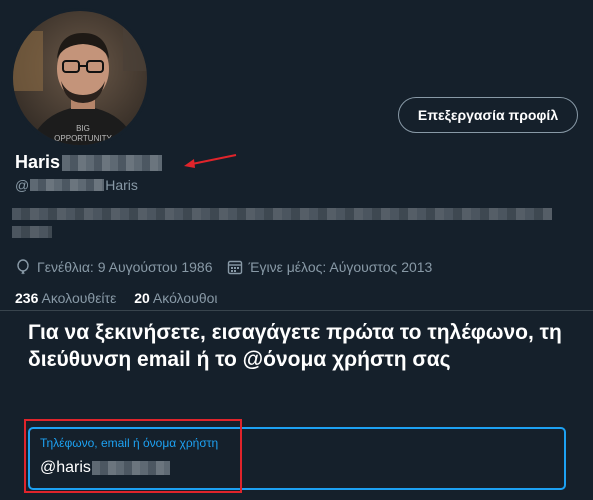 The image size is (593, 500). I want to click on birthday-text: Γενέθλια: 9 Αυγούστου 1986, so click(125, 267).